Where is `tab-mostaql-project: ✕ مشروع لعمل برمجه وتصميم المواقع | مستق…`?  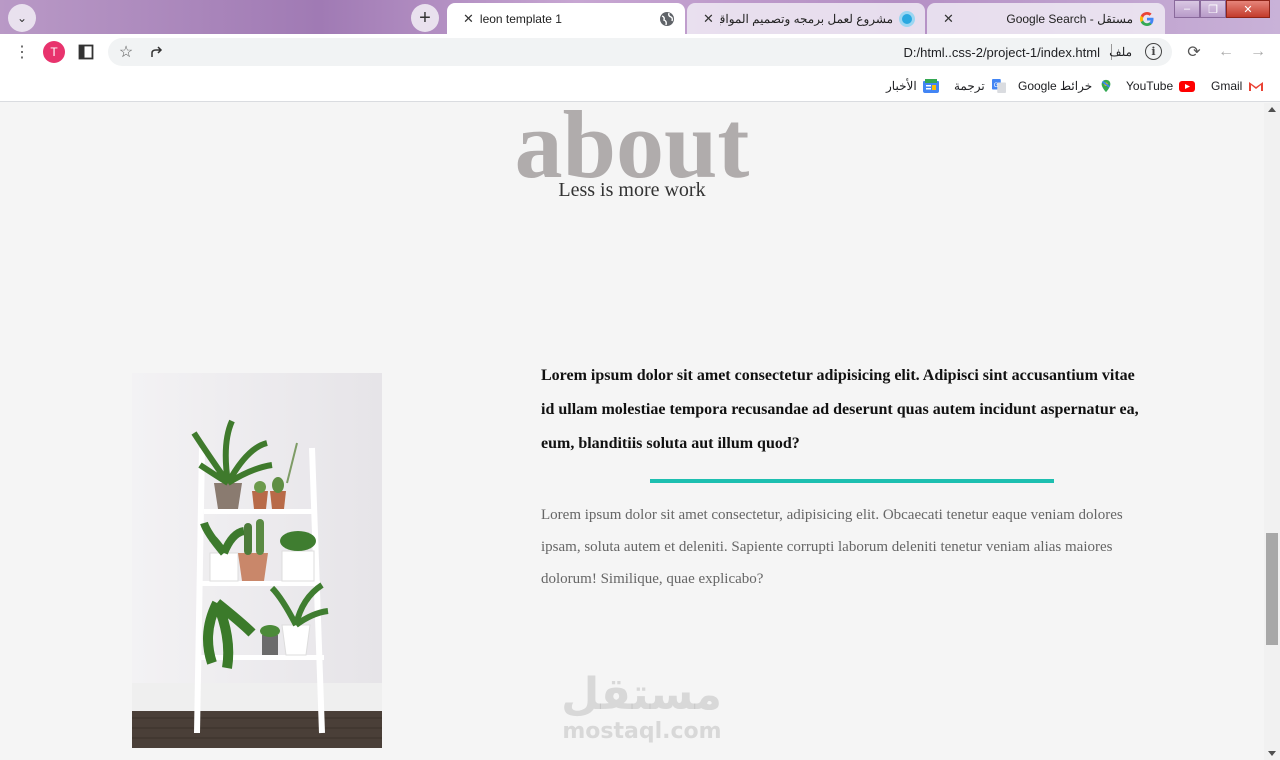
tab-mostaql-project: ✕ مشروع لعمل برمجه وتصميم المواقع | مستق… is located at coordinates (806, 18).